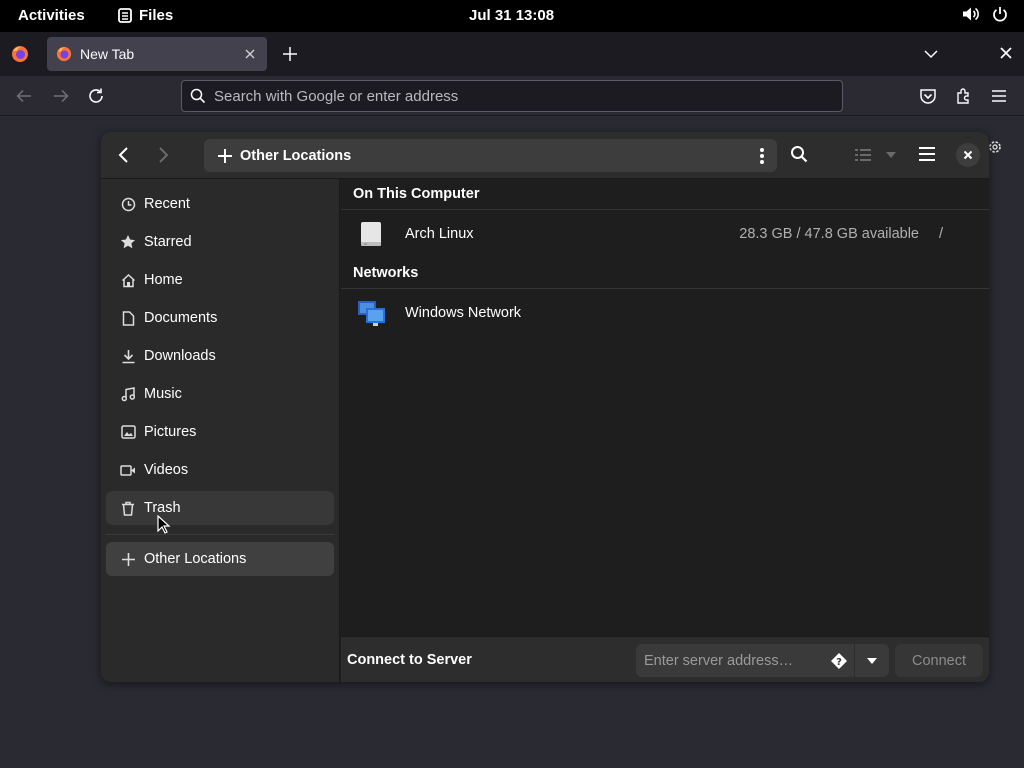 The height and width of the screenshot is (768, 1024). I want to click on sidebar-item-documents: Documents, so click(220, 318).